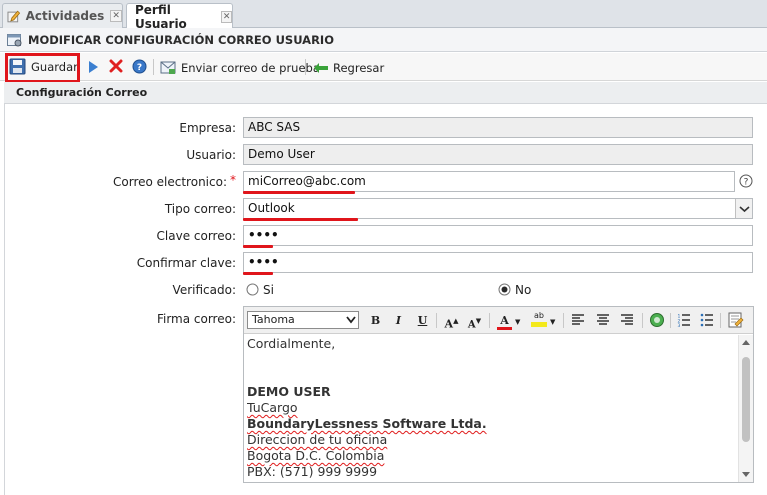 This screenshot has height=495, width=767. What do you see at coordinates (299, 192) in the screenshot?
I see `email-highlight-underline` at bounding box center [299, 192].